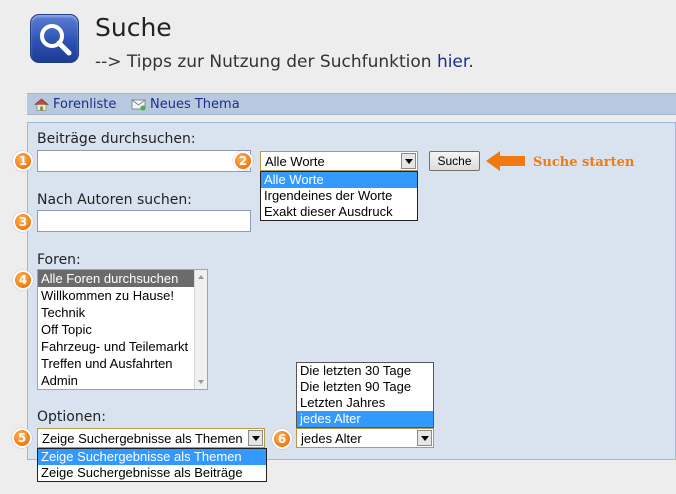  I want to click on nav-forum-list: Forenliste, so click(75, 104).